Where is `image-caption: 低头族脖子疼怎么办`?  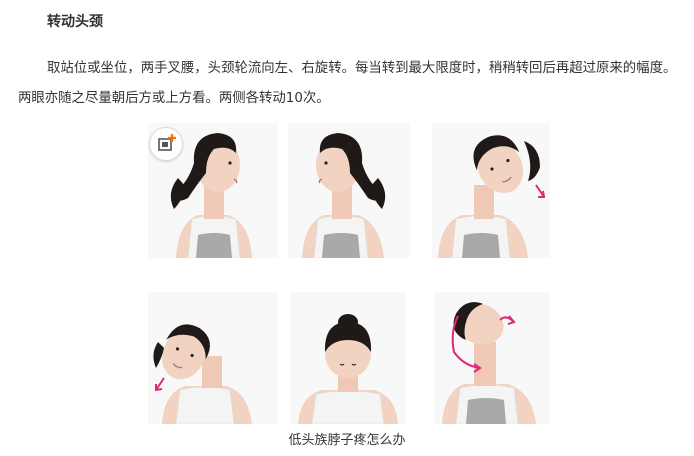
image-caption: 低头族脖子疼怎么办 is located at coordinates (347, 440).